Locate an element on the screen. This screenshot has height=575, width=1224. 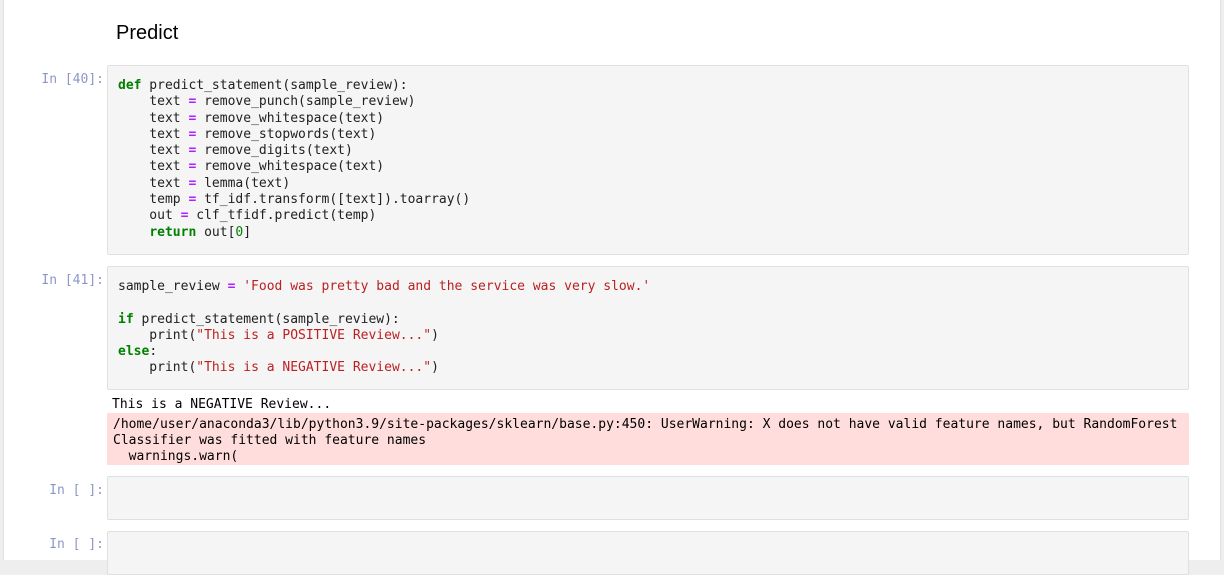
cell-prompt-41: In [41]: is located at coordinates (72, 280).